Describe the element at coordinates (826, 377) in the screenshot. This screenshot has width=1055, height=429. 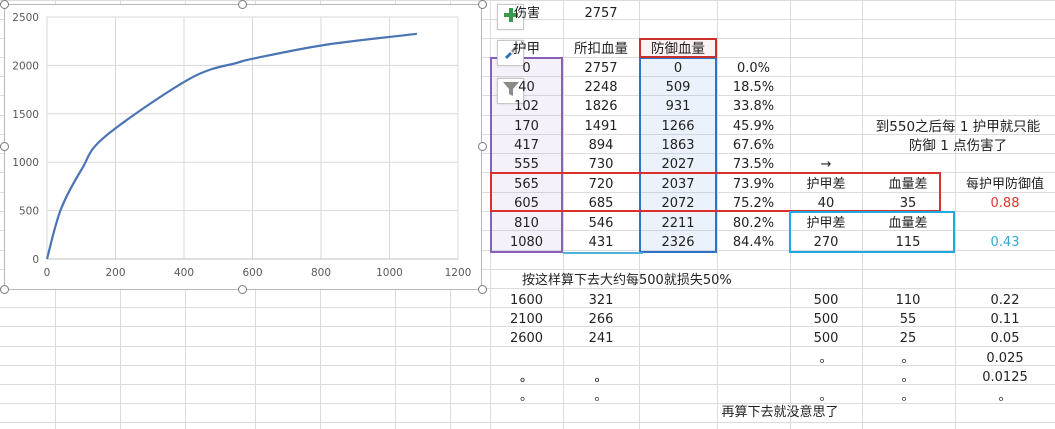
I see `proj-armor-diff-cell` at that location.